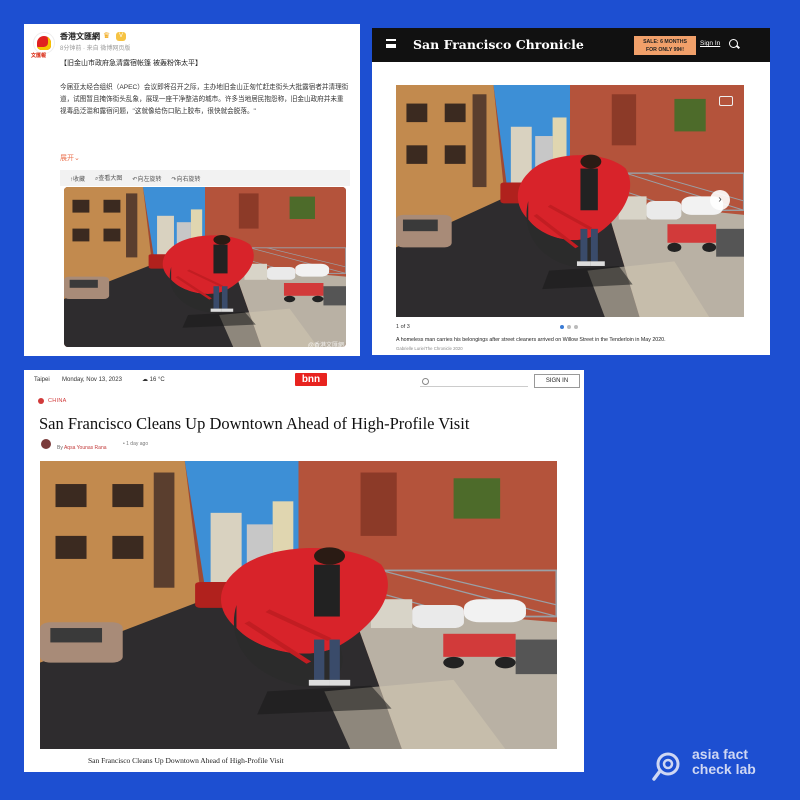 The image size is (800, 800). I want to click on gallery-photo, so click(570, 201).